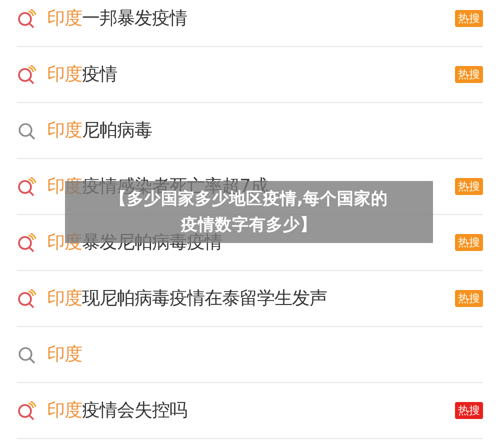 The width and height of the screenshot is (500, 443). What do you see at coordinates (117, 18) in the screenshot?
I see `suggestion-link: 印度一邦暴发疫情` at bounding box center [117, 18].